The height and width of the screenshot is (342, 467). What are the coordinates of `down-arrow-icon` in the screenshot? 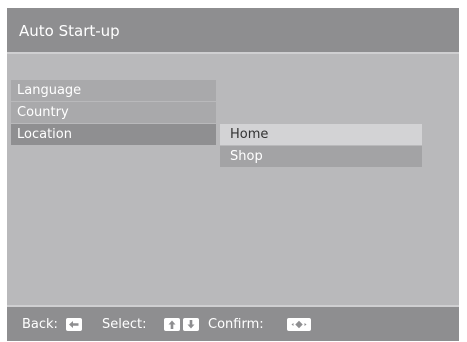 It's located at (191, 324).